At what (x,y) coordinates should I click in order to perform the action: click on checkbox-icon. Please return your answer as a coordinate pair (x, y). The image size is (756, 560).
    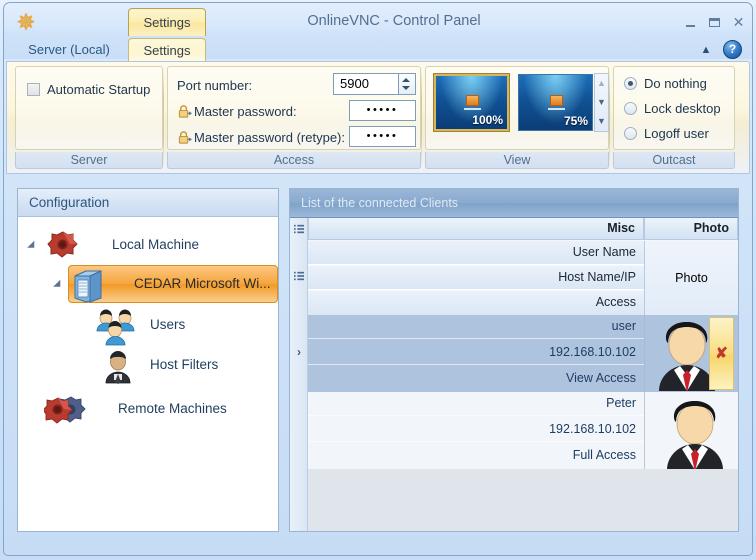
    Looking at the image, I should click on (33, 89).